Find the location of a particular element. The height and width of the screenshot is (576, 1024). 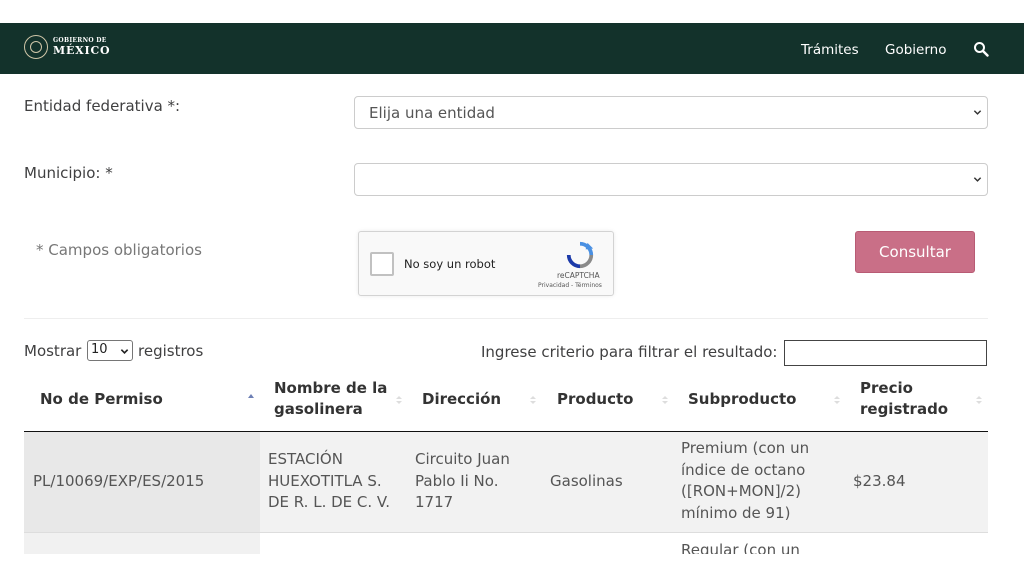

cell-subproducto-2: Regular (con un is located at coordinates (740, 547).